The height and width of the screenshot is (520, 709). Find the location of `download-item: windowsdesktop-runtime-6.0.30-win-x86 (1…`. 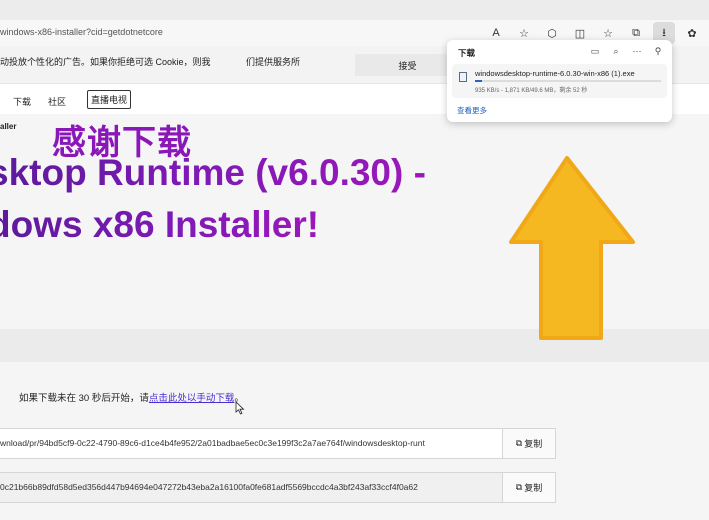

download-item: windowsdesktop-runtime-6.0.30-win-x86 (1… is located at coordinates (559, 81).